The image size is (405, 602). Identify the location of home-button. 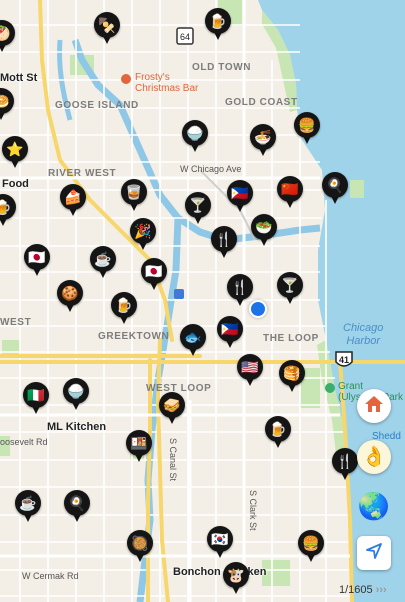
(374, 406).